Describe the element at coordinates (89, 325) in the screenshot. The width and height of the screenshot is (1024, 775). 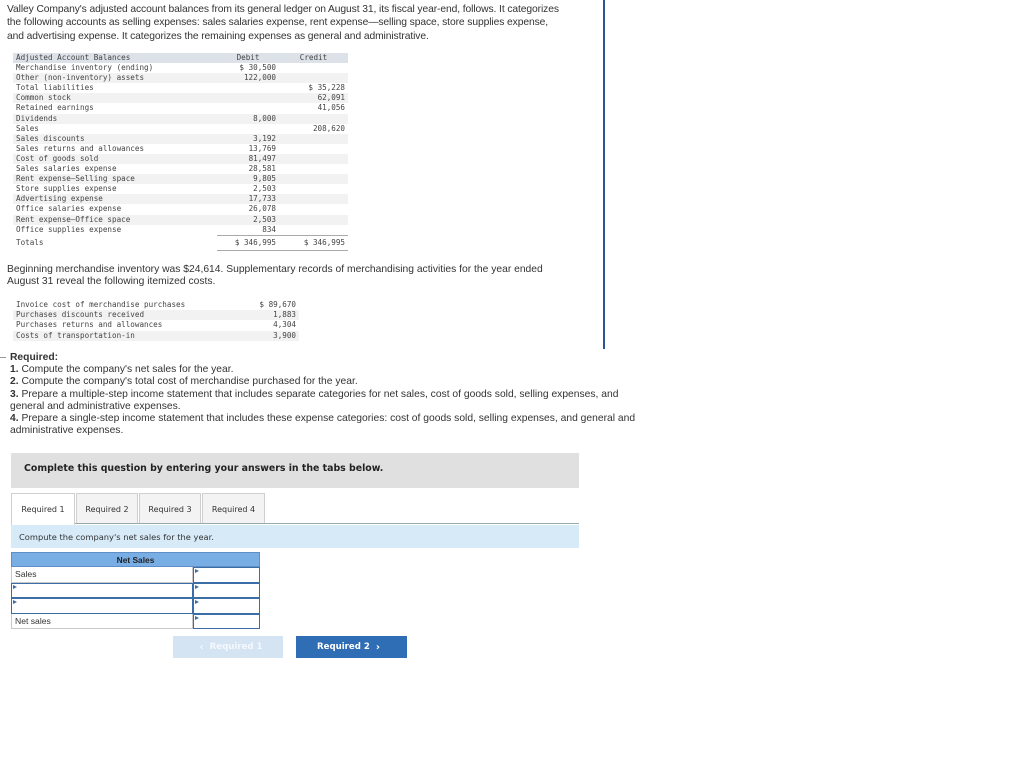
I see `purchase-label: Purchases returns and allowances` at that location.